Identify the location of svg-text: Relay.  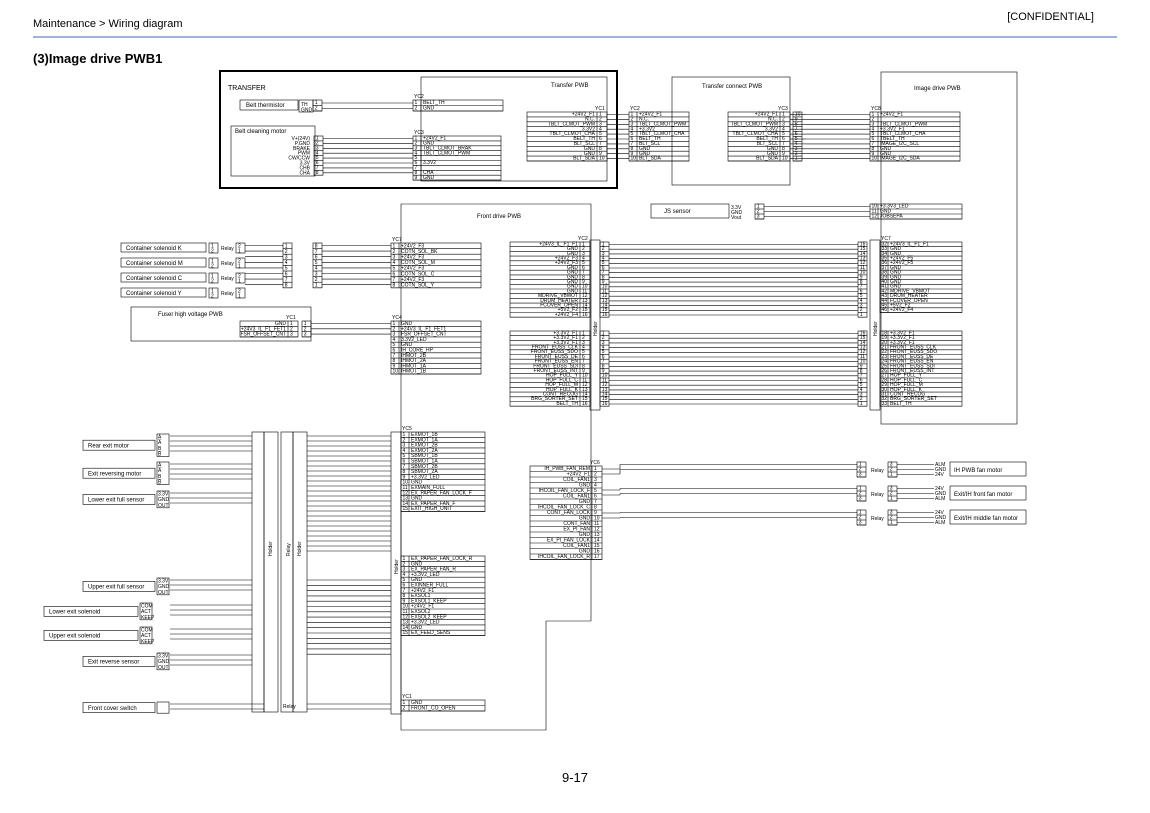
(289, 549).